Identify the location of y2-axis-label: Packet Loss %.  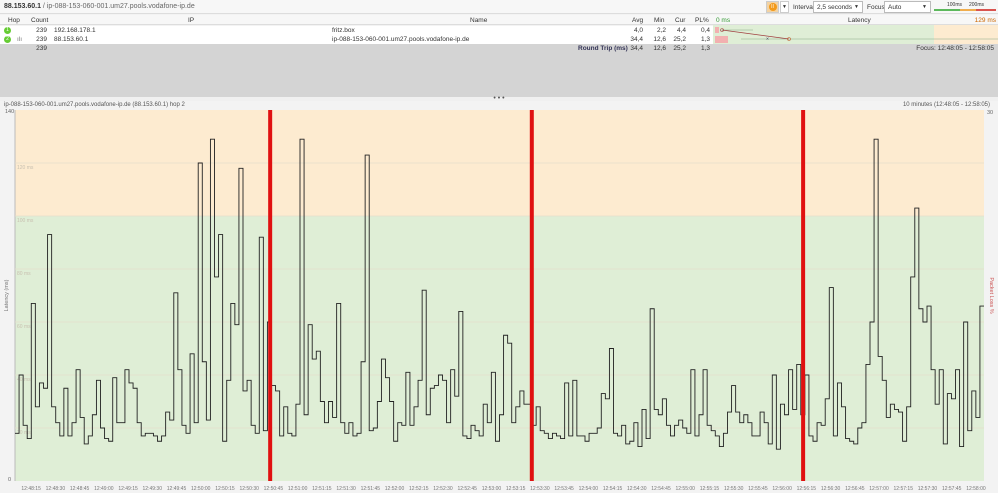
(991, 295).